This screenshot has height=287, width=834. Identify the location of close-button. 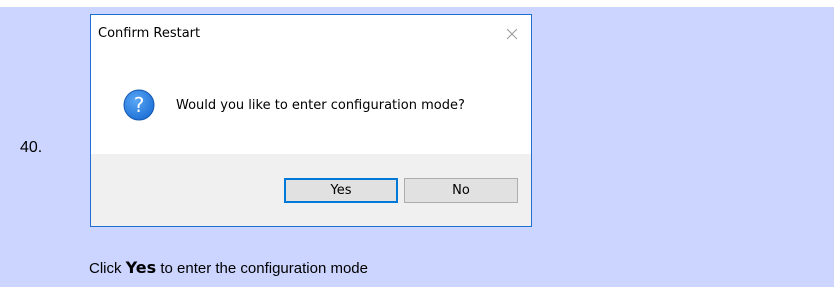
(512, 34).